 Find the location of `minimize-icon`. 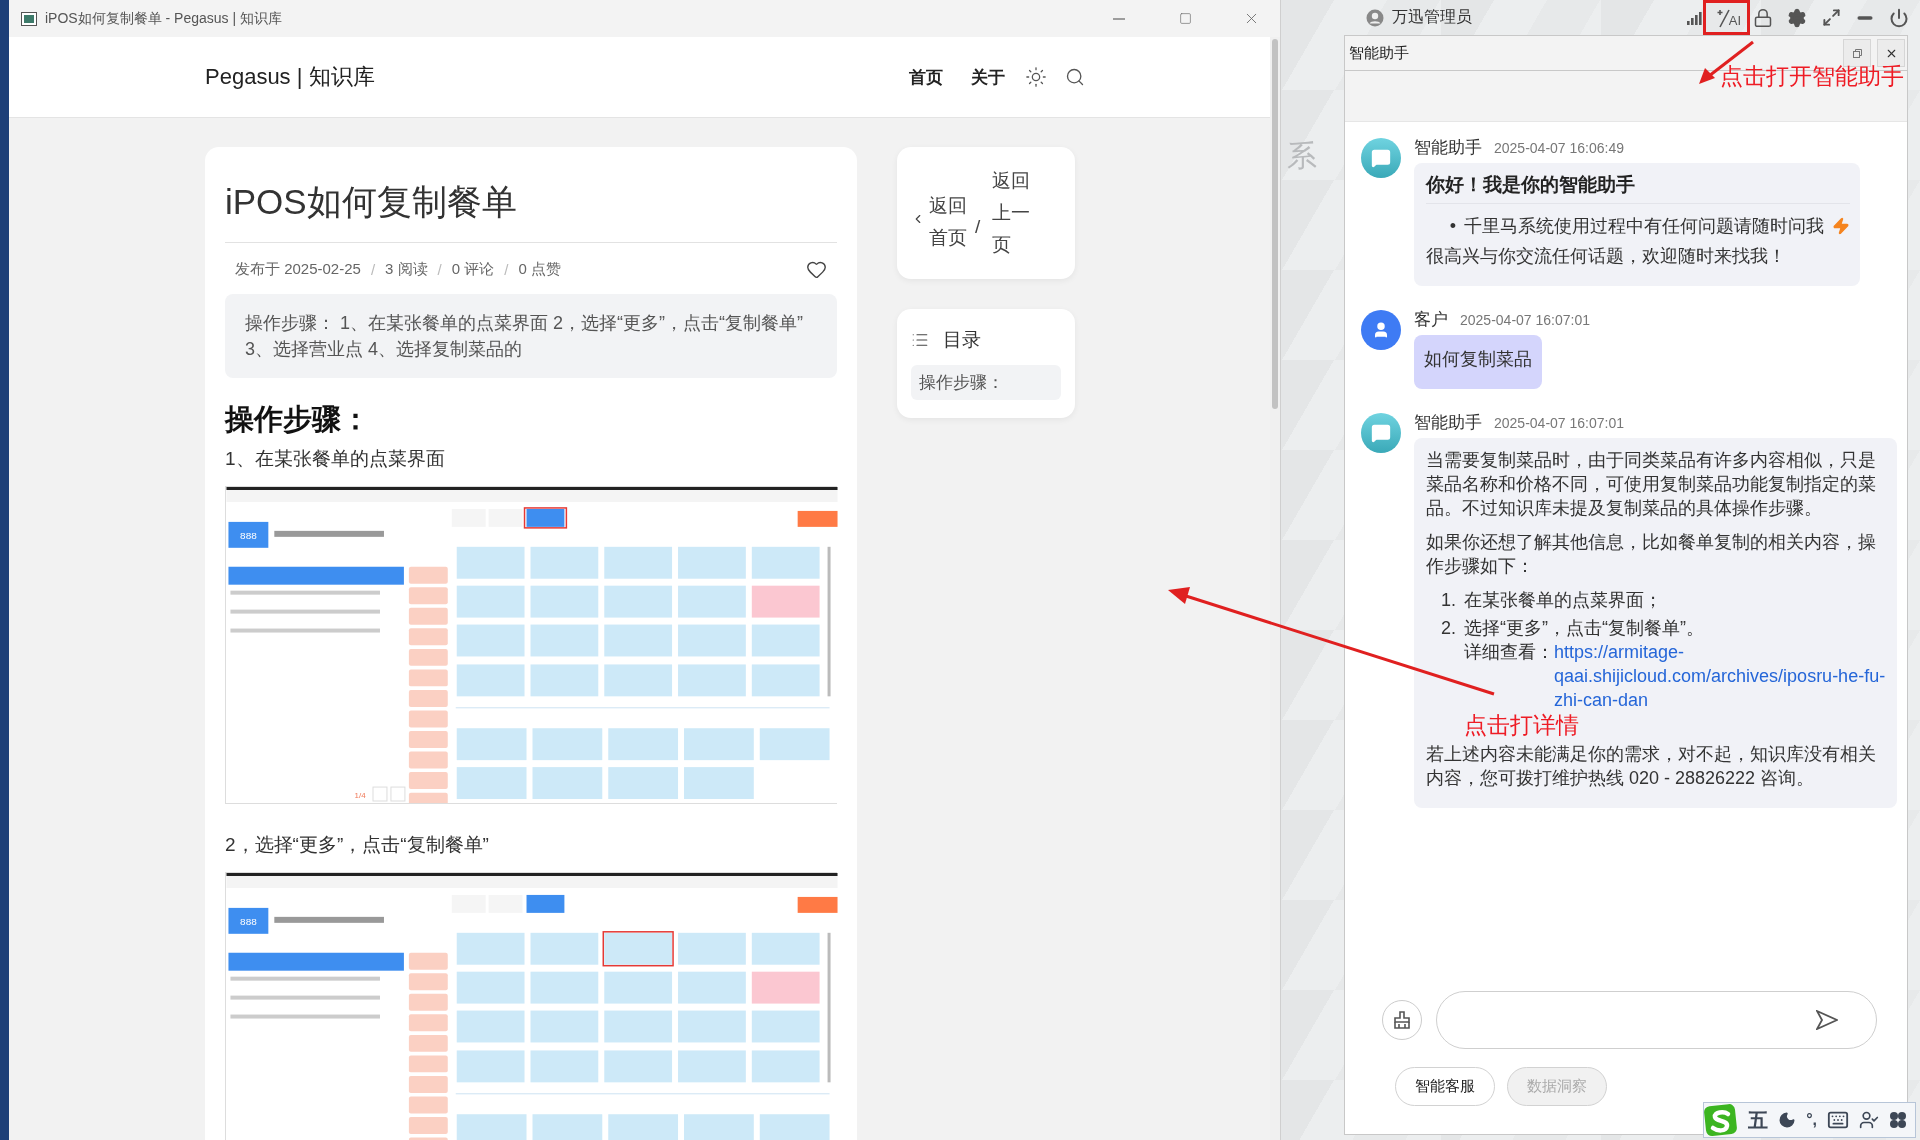

minimize-icon is located at coordinates (1119, 18).